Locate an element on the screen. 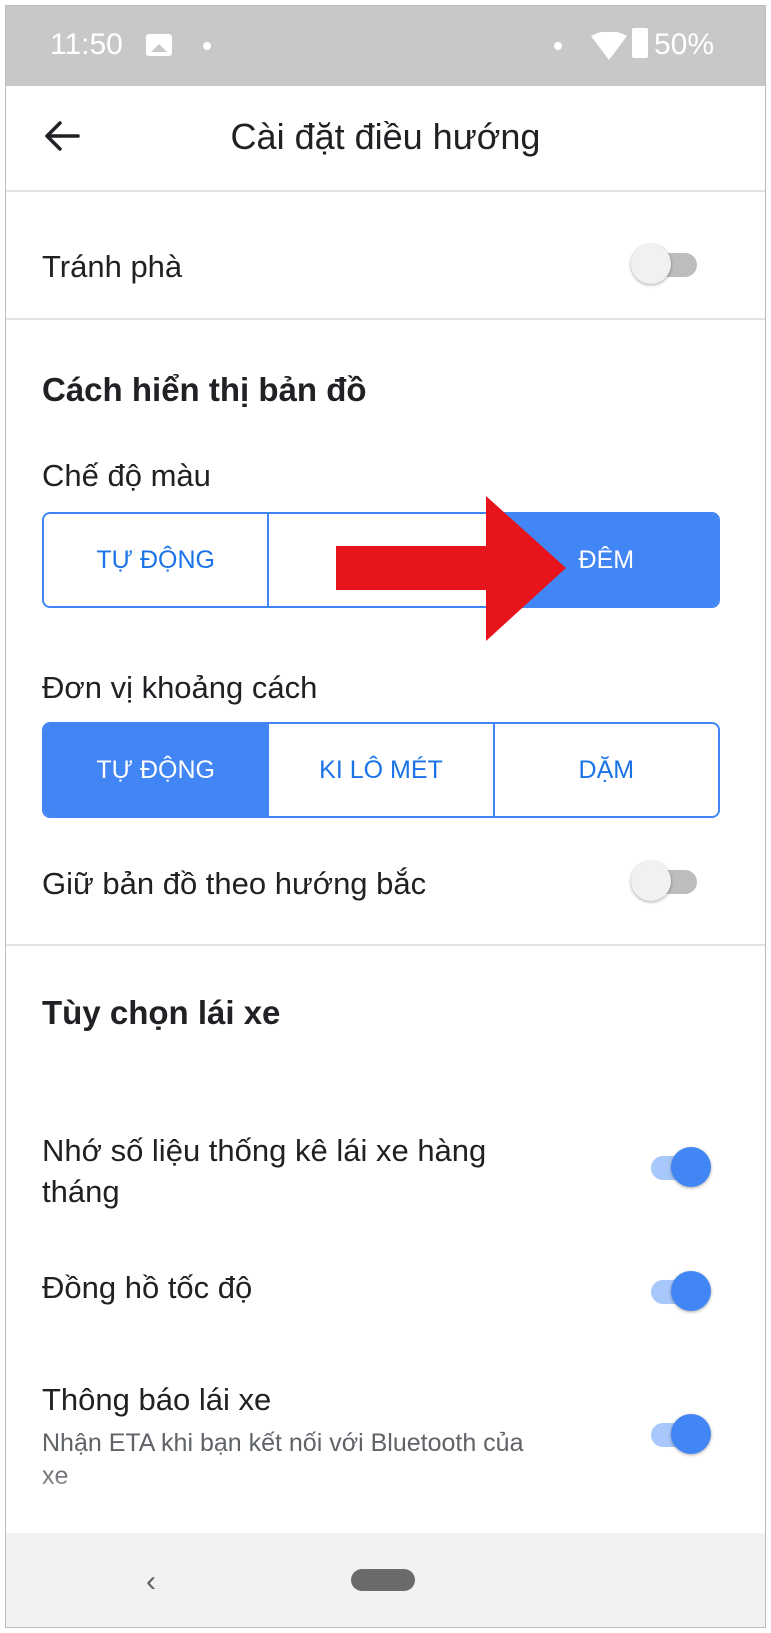 The image size is (771, 1633). image-notification-icon is located at coordinates (159, 45).